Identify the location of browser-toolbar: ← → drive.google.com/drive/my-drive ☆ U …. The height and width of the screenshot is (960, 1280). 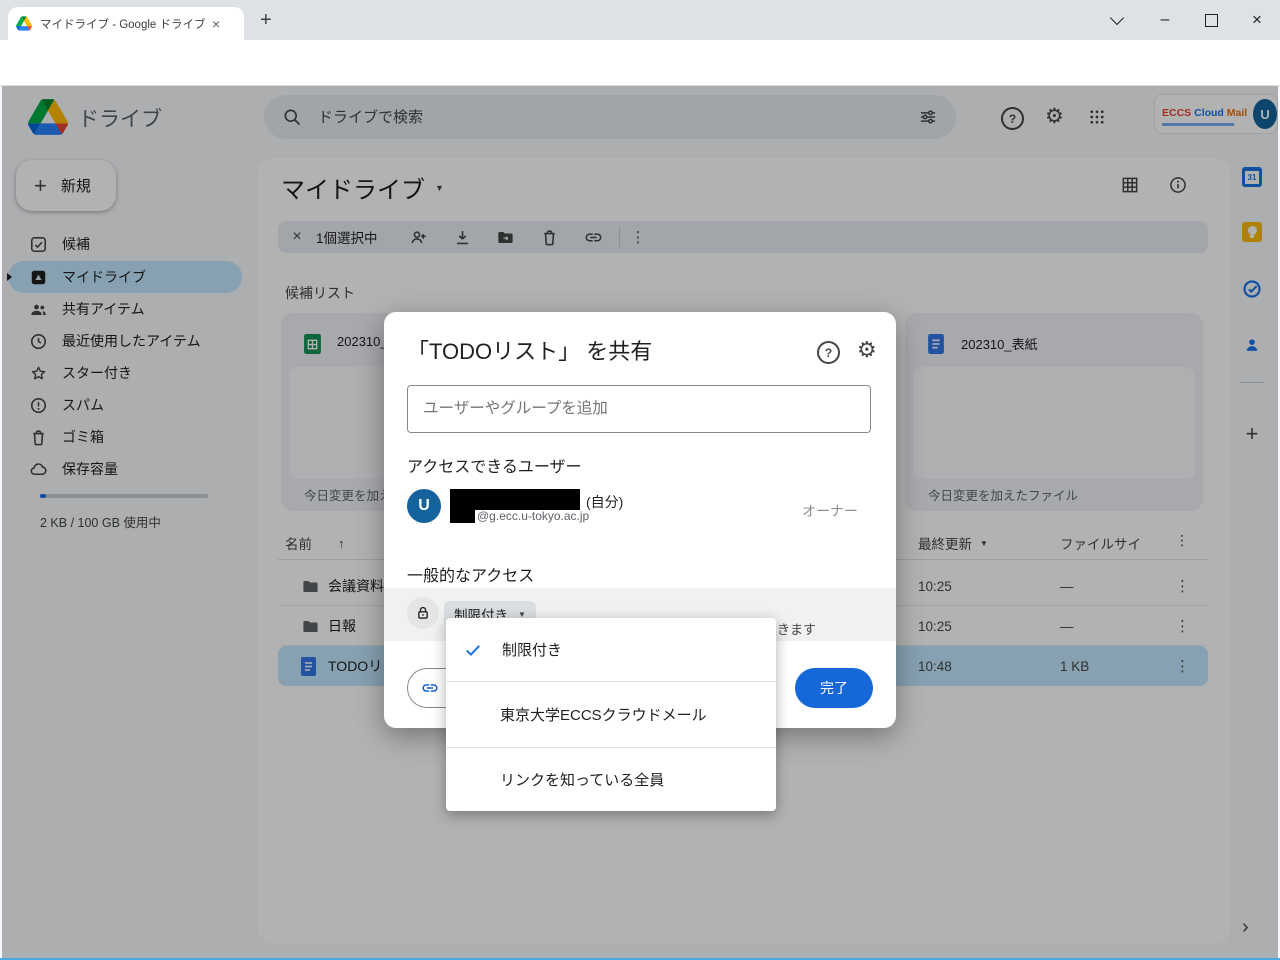
(640, 79).